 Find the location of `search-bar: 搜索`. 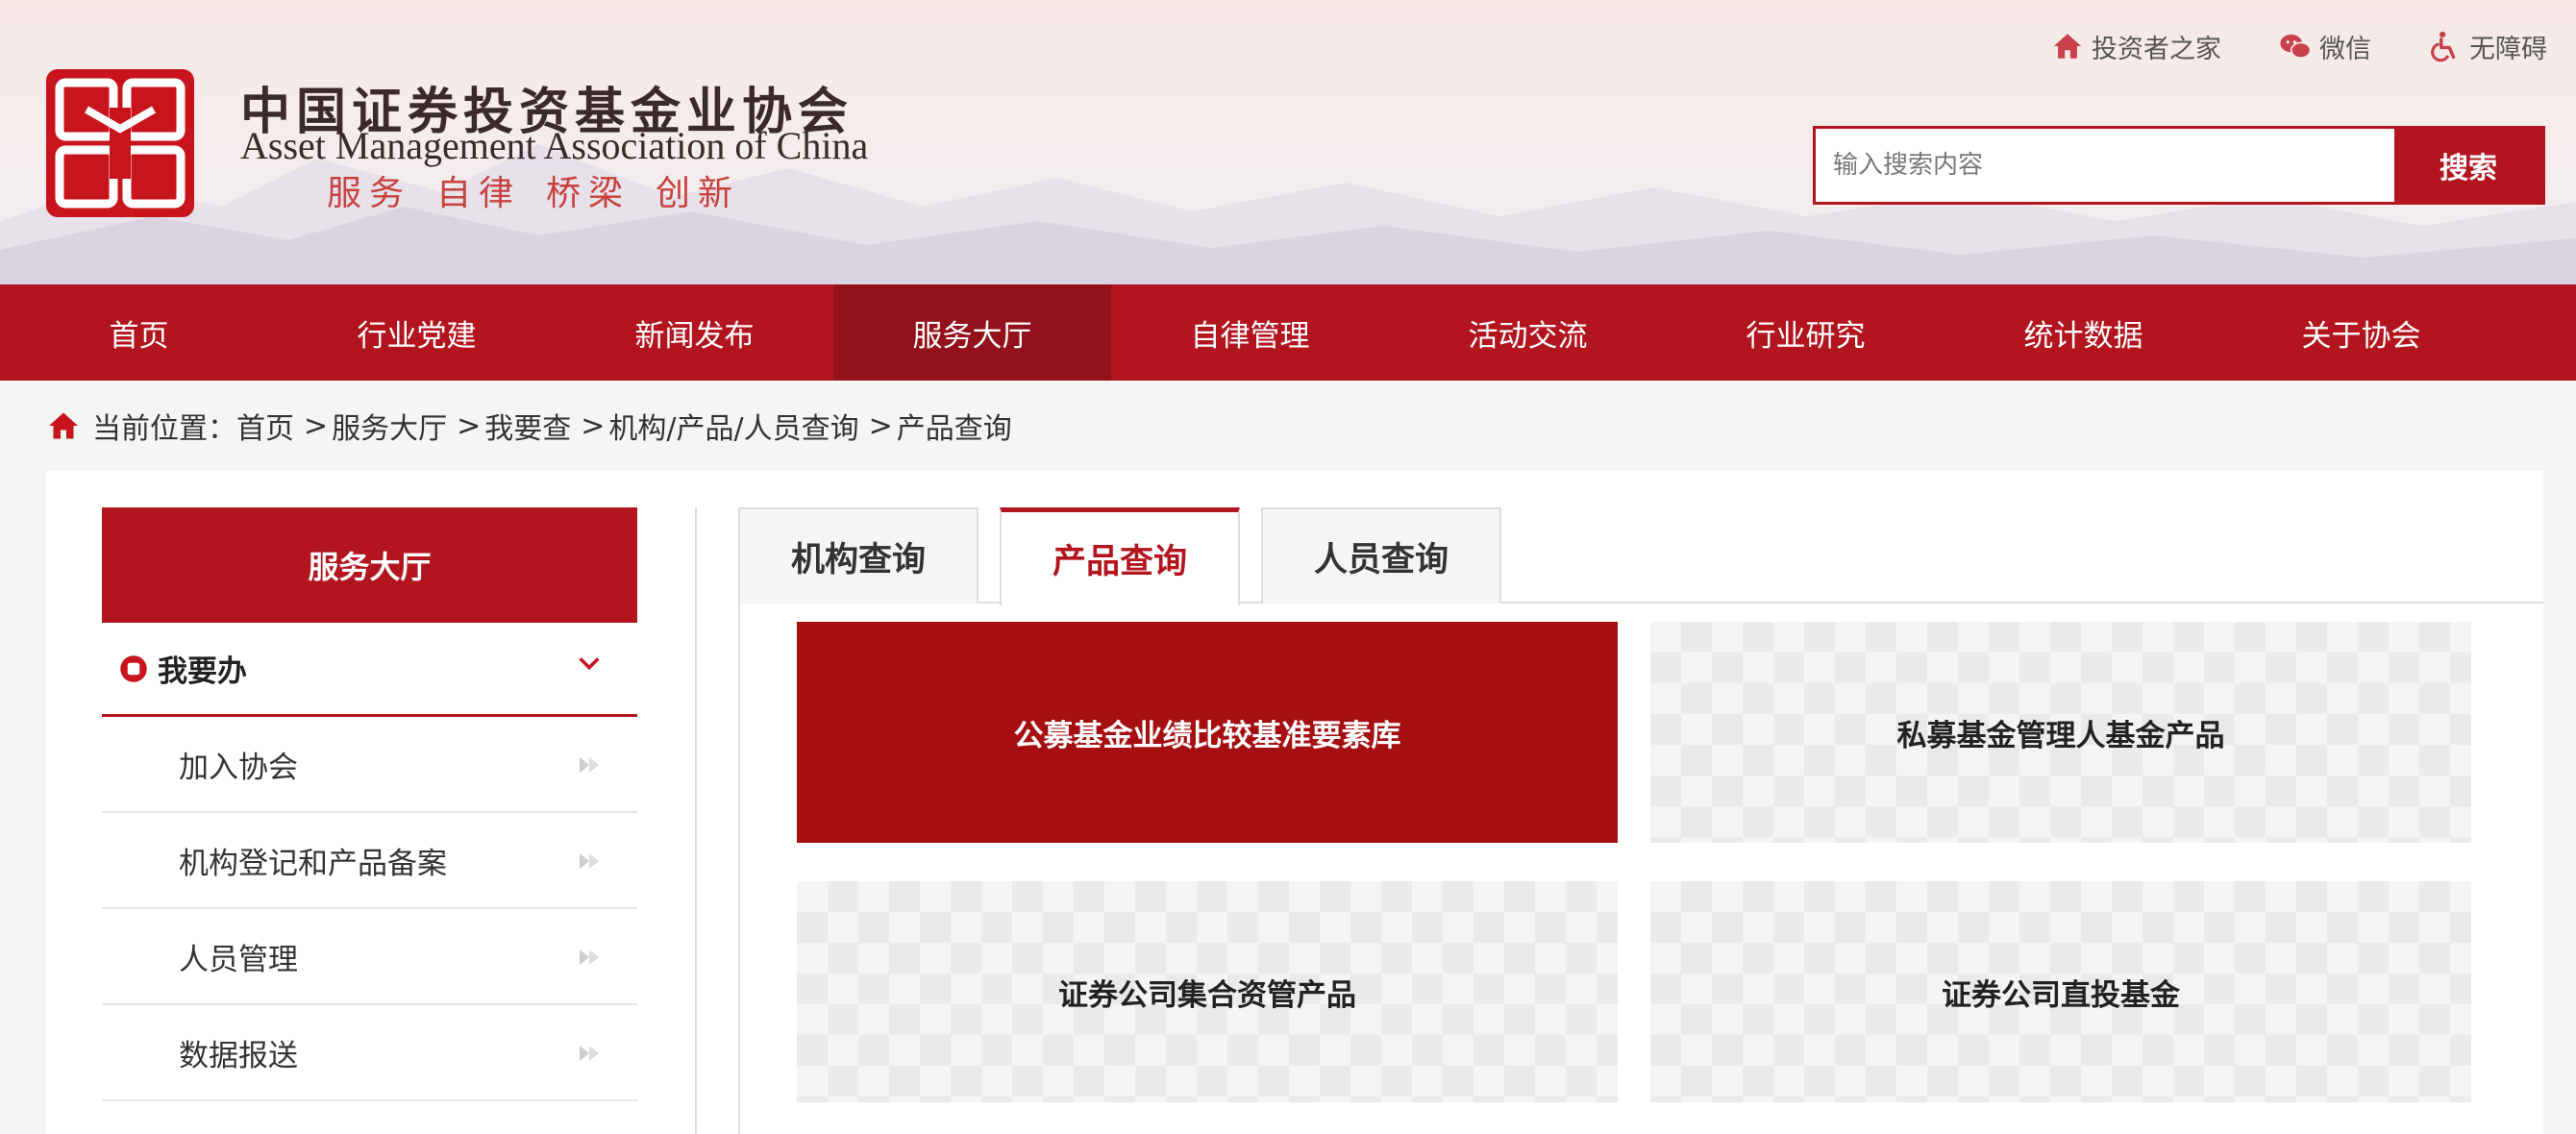

search-bar: 搜索 is located at coordinates (2179, 165).